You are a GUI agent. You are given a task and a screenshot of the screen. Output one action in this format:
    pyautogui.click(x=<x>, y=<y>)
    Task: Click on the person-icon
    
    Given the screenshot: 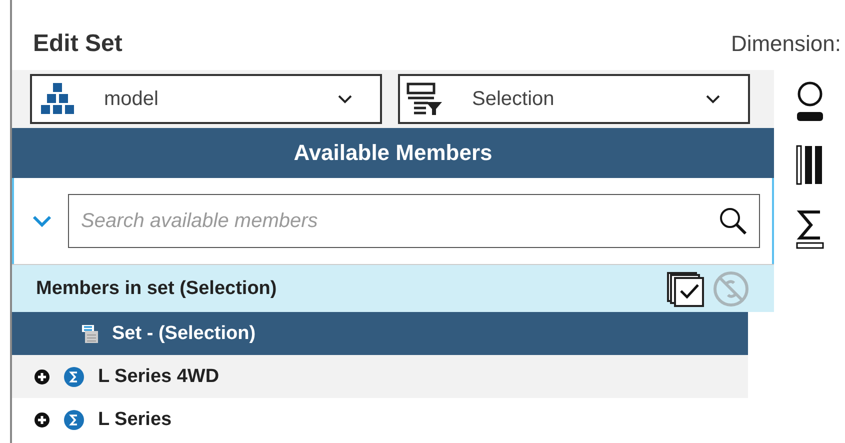 What is the action you would take?
    pyautogui.click(x=809, y=101)
    